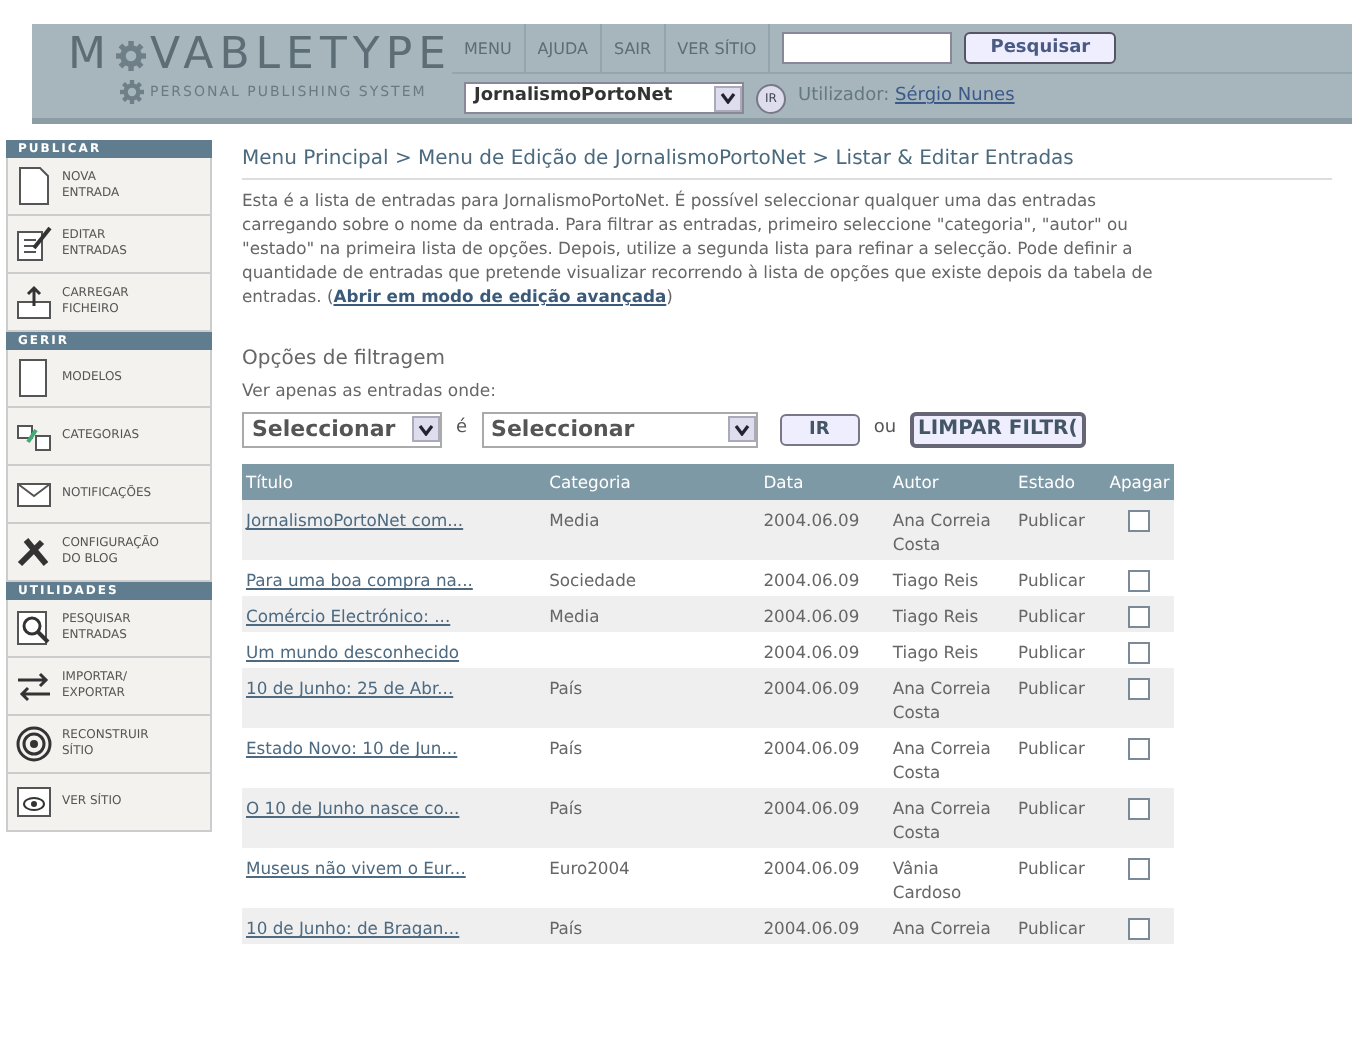  I want to click on column-header: Autor, so click(951, 482).